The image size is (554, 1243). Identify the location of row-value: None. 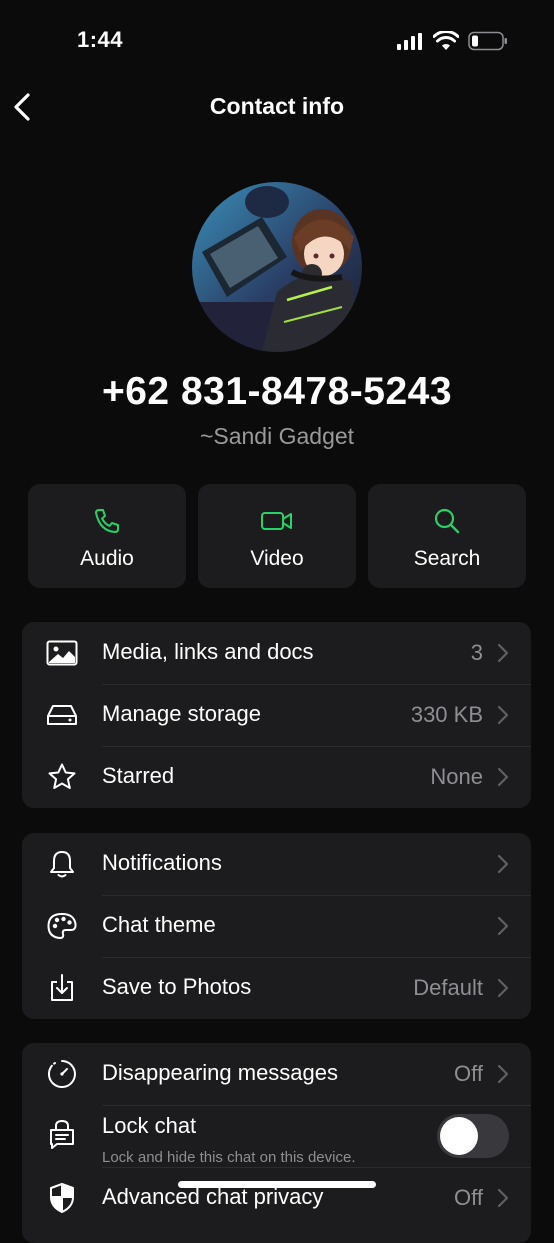
(456, 776).